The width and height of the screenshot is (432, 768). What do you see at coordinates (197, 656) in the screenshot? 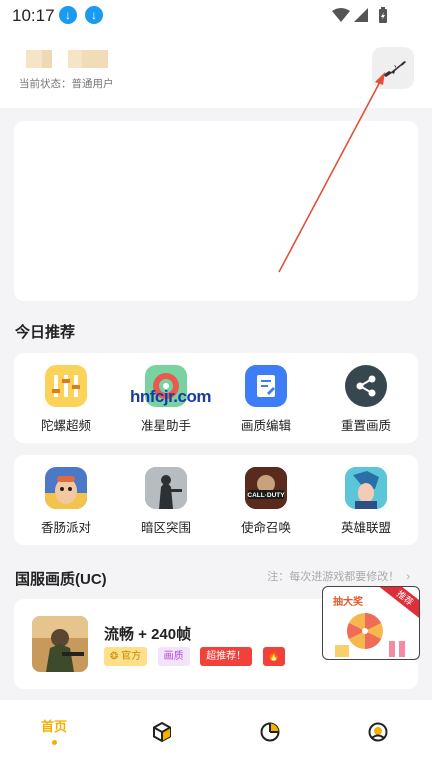
I see `preset-badges: ❂ 官方 画质 超推荐！ 🔥` at bounding box center [197, 656].